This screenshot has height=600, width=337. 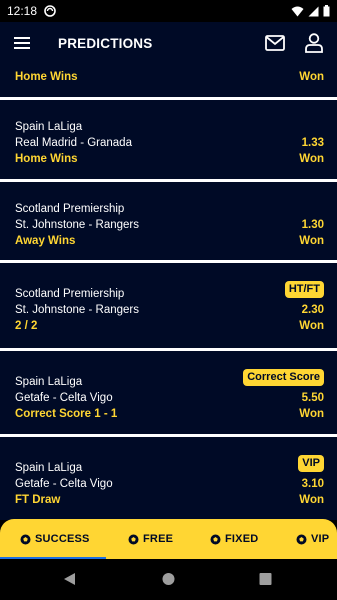 I want to click on system-nav-bar, so click(x=168, y=579).